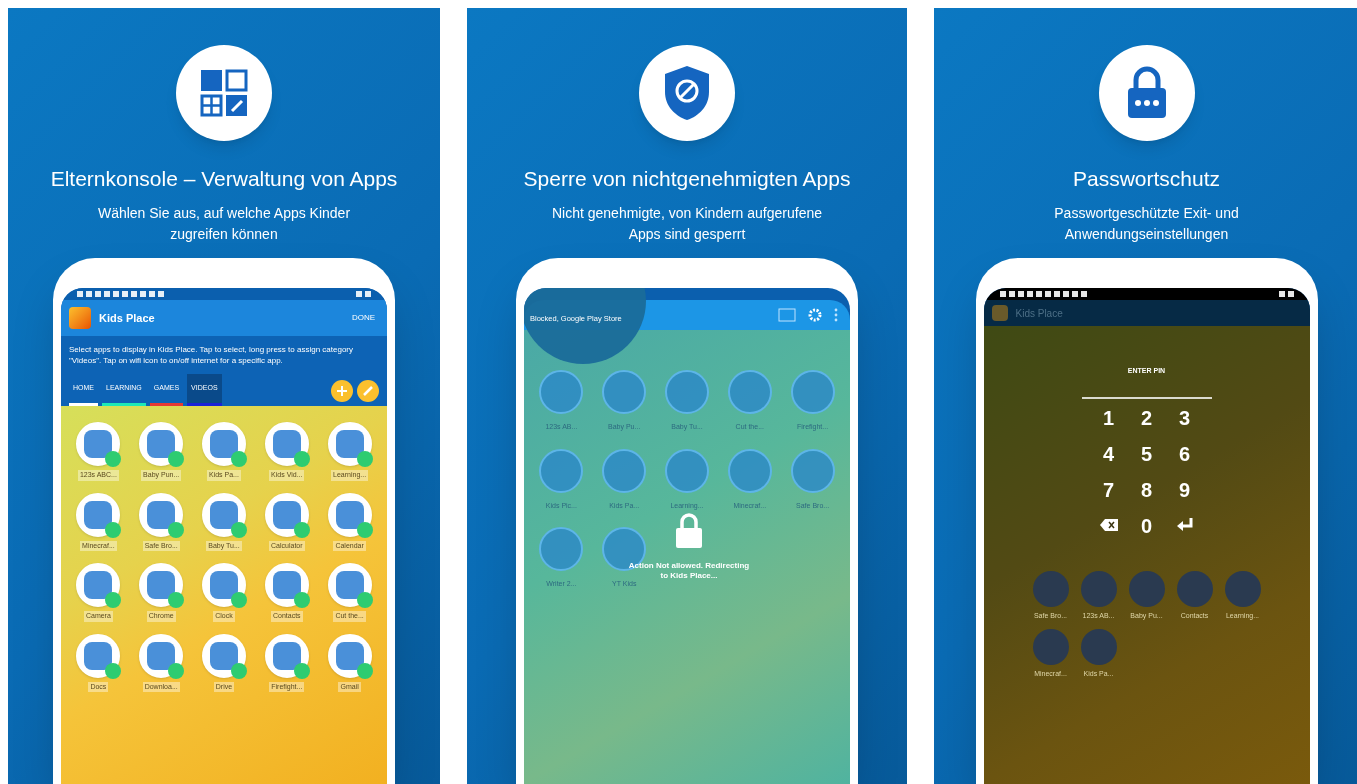  What do you see at coordinates (1146, 179) in the screenshot?
I see `feature-title: Passwortschutz` at bounding box center [1146, 179].